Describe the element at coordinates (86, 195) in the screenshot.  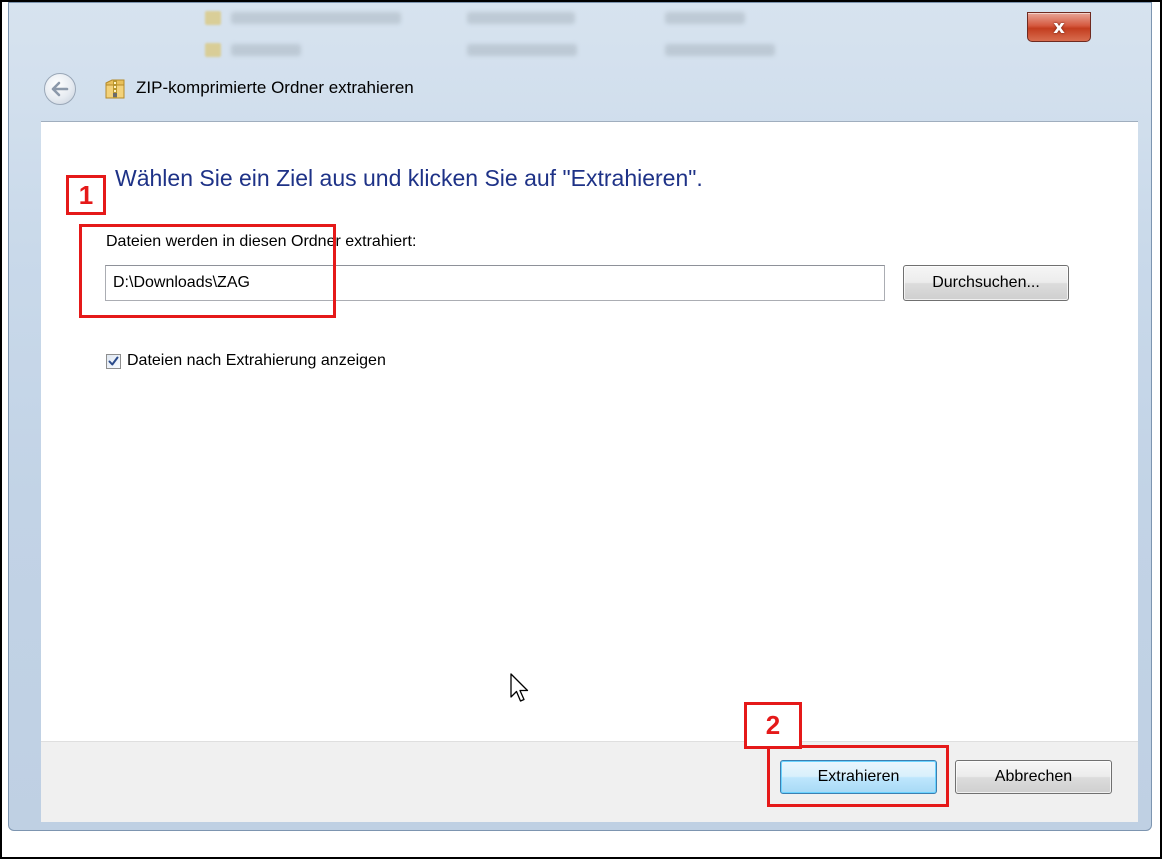
I see `annotation-step-1: 1` at that location.